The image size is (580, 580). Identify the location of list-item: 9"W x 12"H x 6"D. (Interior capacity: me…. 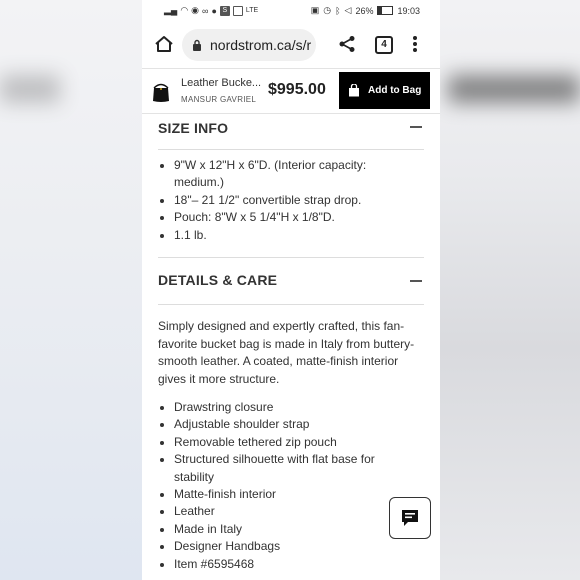
(284, 174).